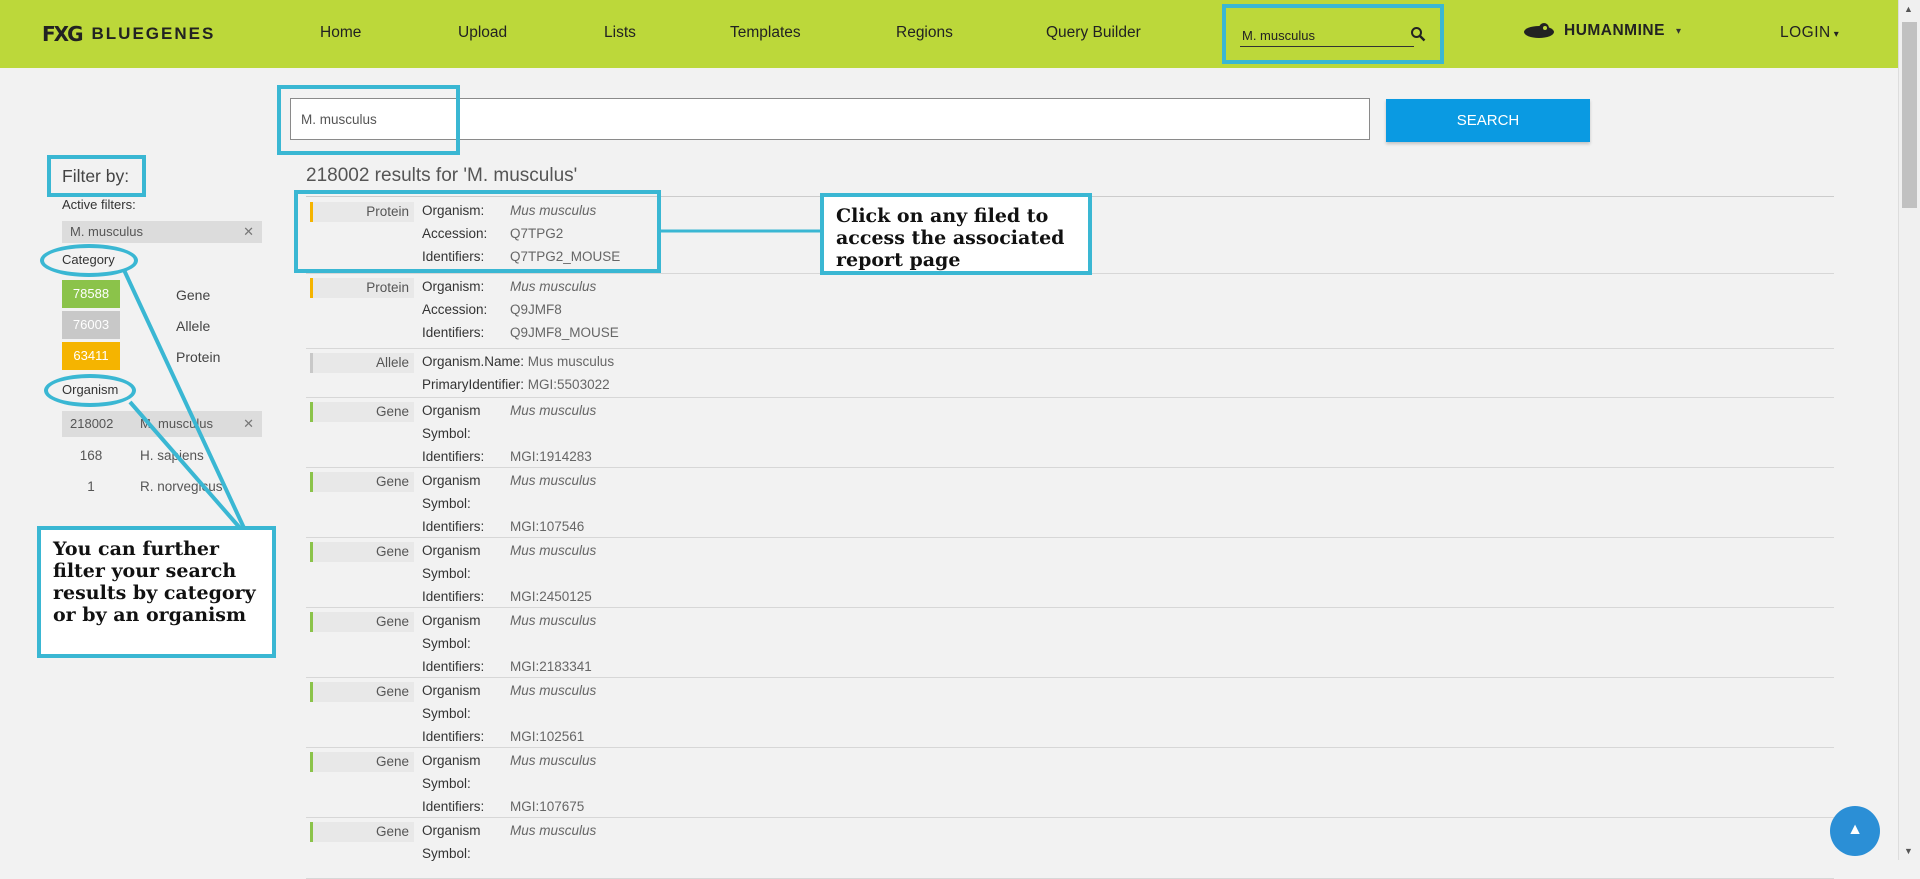 This screenshot has height=879, width=1920. Describe the element at coordinates (551, 456) in the screenshot. I see `result-field-value: MGI:1914283` at that location.